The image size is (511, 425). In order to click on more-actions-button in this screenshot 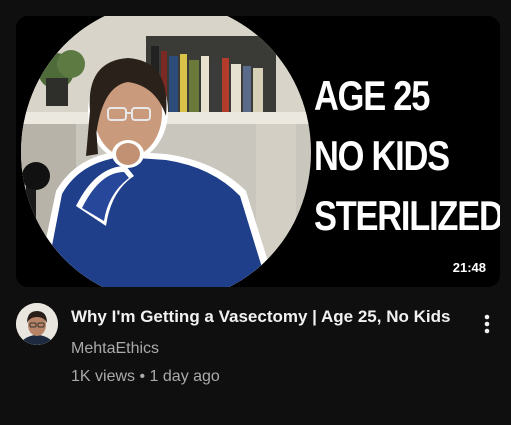, I will do `click(487, 324)`.